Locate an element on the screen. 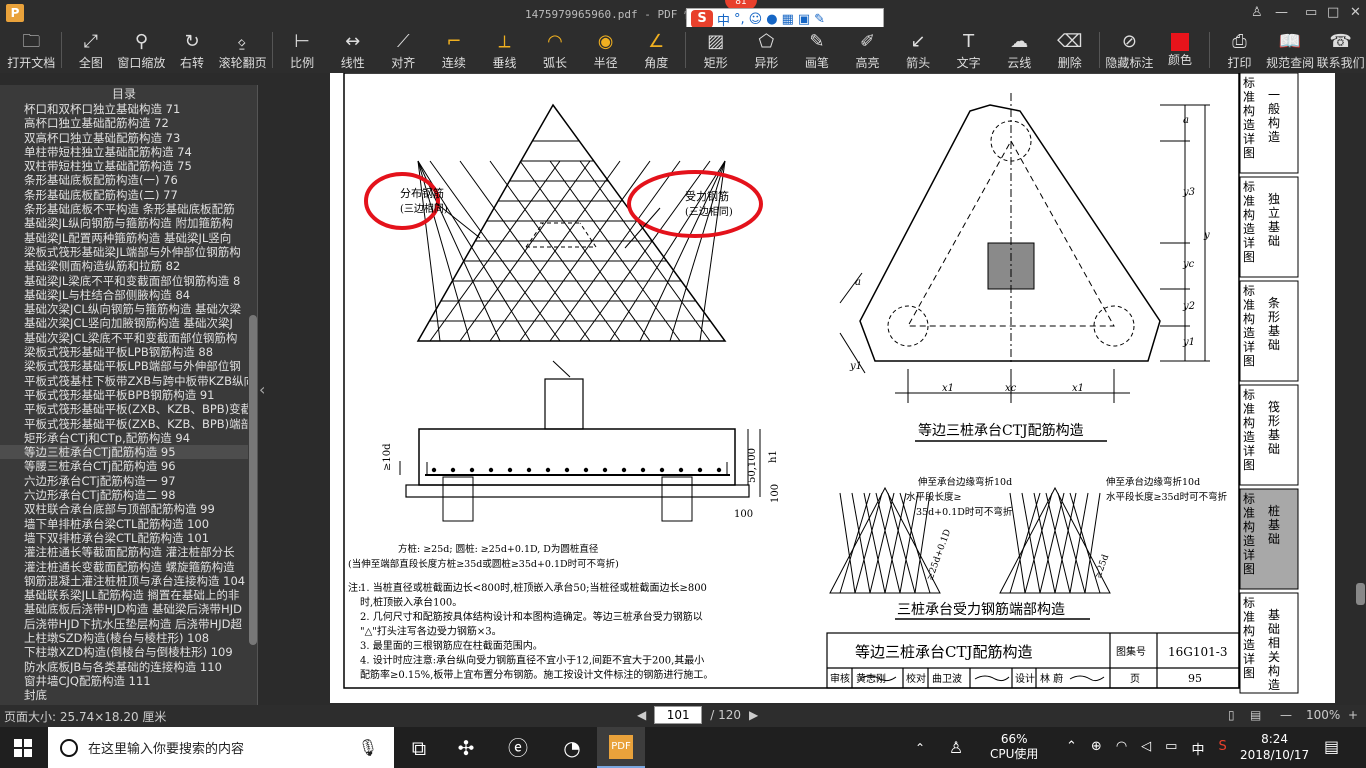 The width and height of the screenshot is (1366, 768). toc-item: 条形基础底板配筋构造(一) 76 is located at coordinates (124, 180).